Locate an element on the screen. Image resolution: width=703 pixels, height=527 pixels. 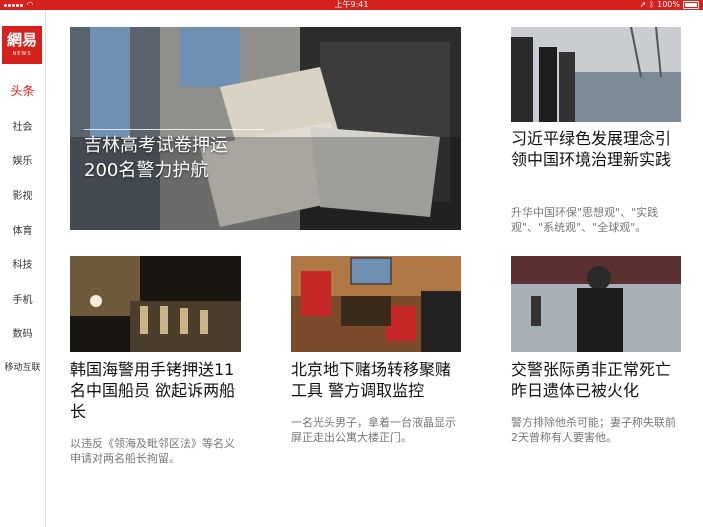
nav-item-sports: 体育 is located at coordinates (22, 229).